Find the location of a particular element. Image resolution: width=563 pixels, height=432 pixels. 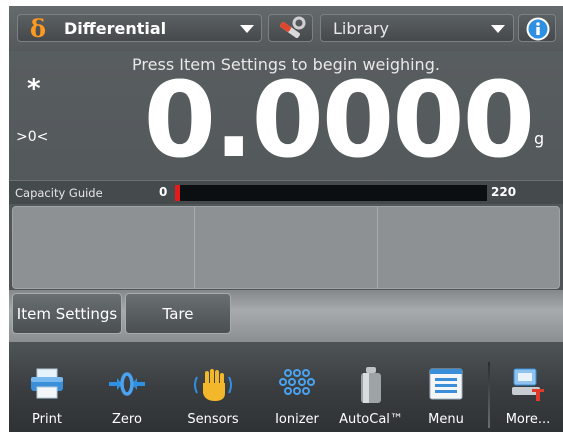

zero-label: Zero is located at coordinates (127, 419).